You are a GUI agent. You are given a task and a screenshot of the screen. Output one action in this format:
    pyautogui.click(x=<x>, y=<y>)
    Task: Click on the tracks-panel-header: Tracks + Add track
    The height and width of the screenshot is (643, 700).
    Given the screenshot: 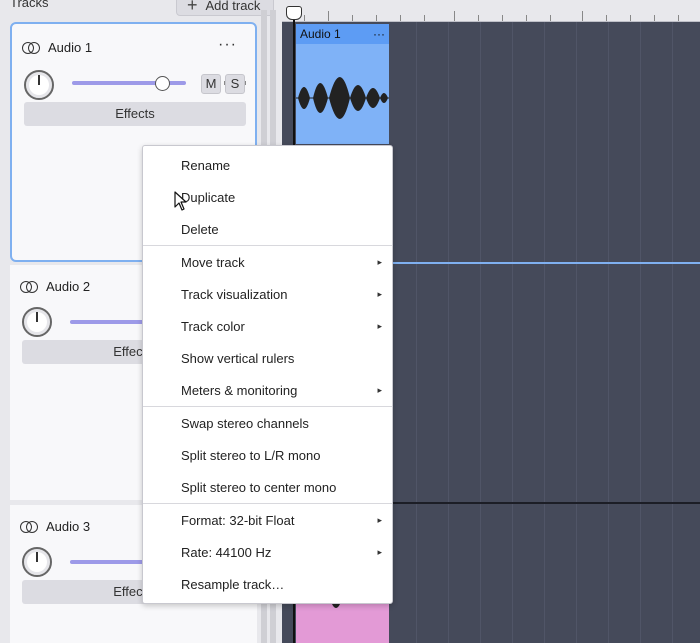 What is the action you would take?
    pyautogui.click(x=141, y=11)
    